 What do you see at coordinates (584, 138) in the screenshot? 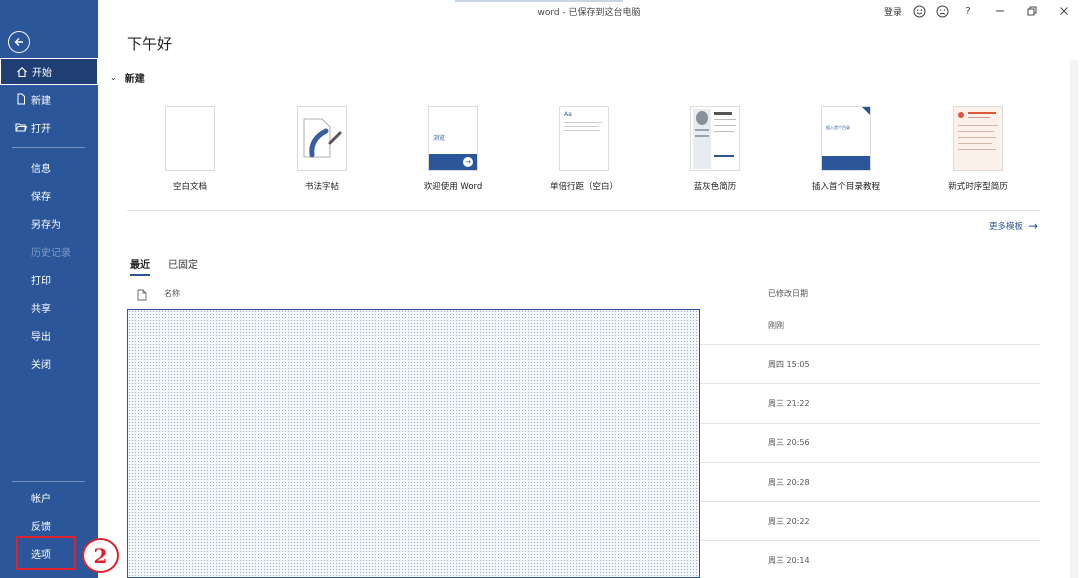
I see `template-thumbnail: Aa` at bounding box center [584, 138].